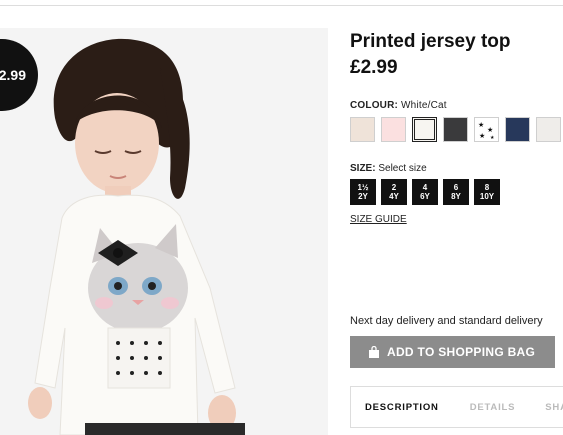 Image resolution: width=563 pixels, height=435 pixels. Describe the element at coordinates (13, 75) in the screenshot. I see `price-badge-text: £2.99` at that location.